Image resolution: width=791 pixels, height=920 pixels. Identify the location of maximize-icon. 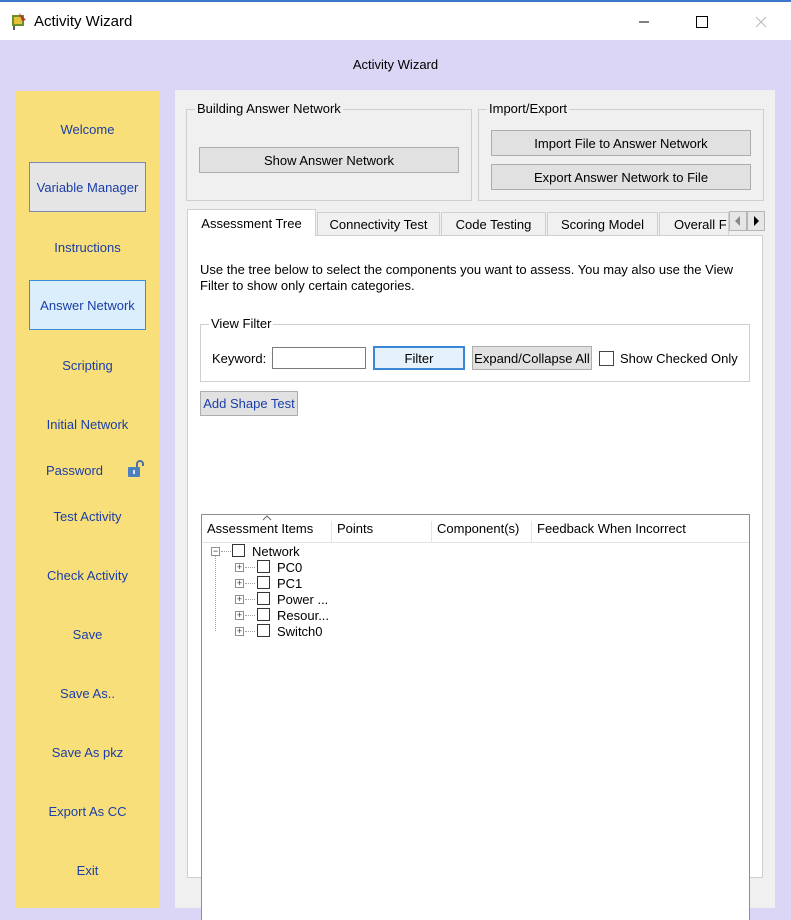
(702, 22).